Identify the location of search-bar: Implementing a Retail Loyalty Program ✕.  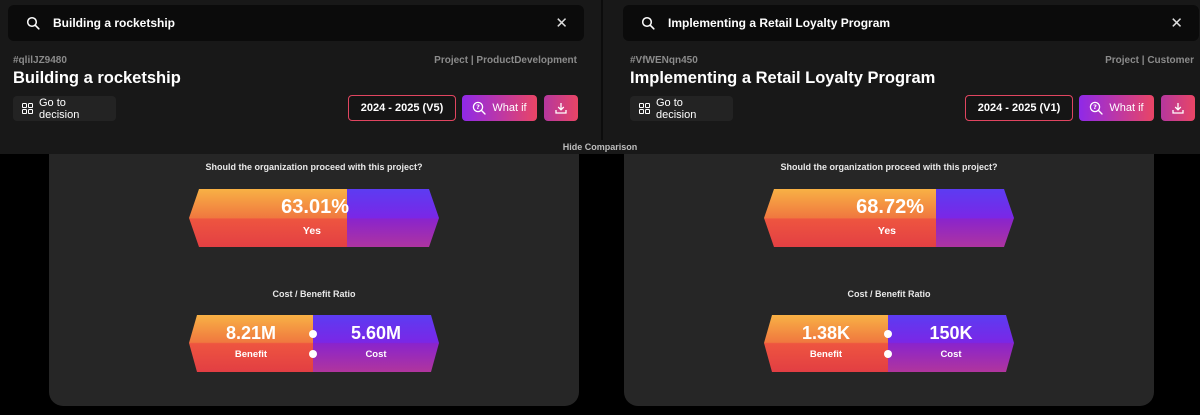
(911, 23).